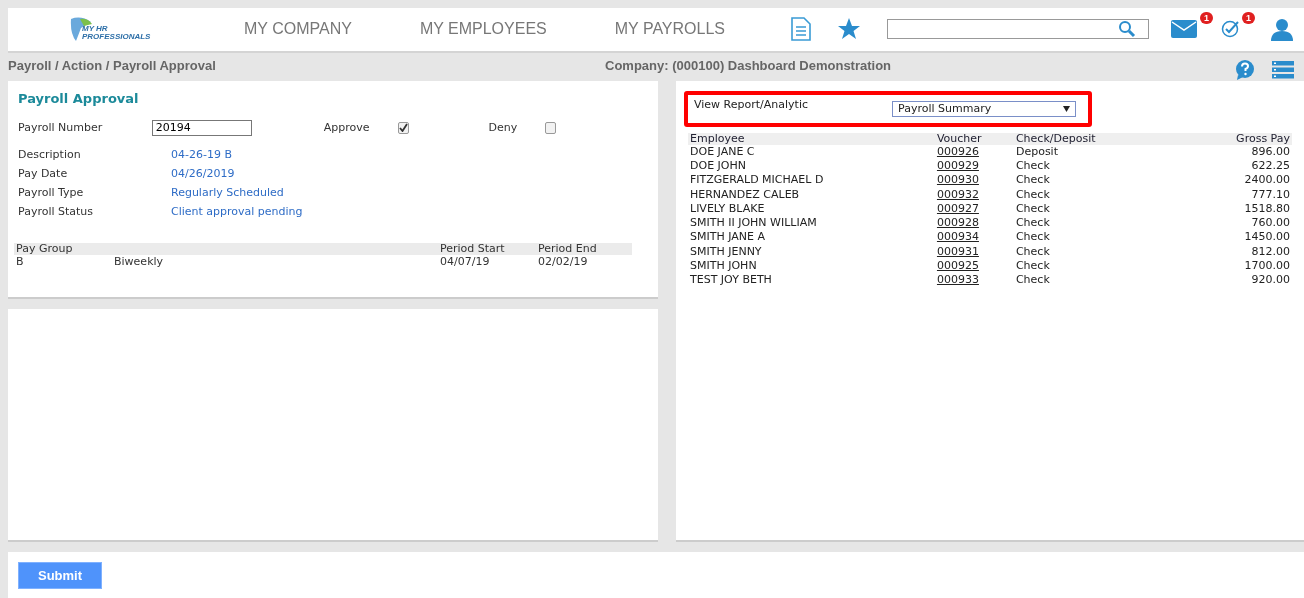 This screenshot has width=1304, height=598. Describe the element at coordinates (959, 138) in the screenshot. I see `column-header: Voucher` at that location.